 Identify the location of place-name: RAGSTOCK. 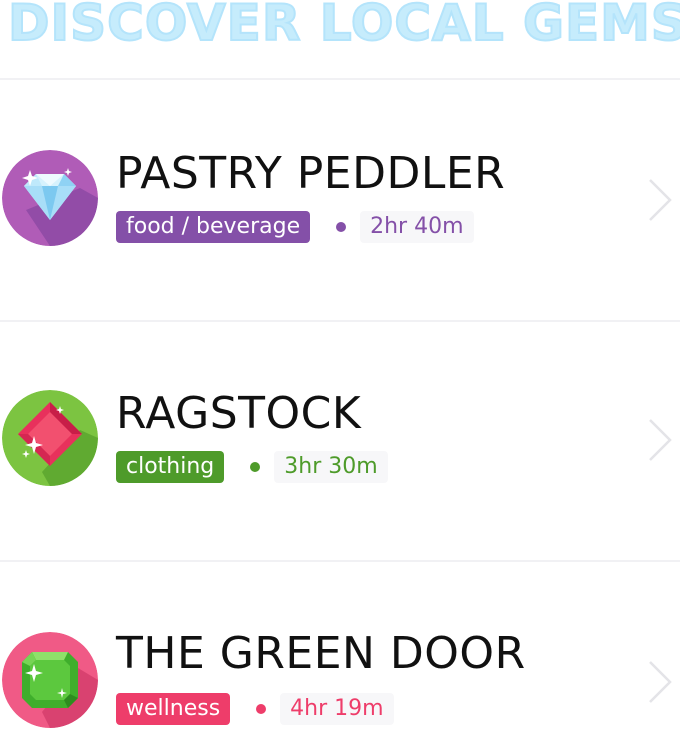
(239, 413).